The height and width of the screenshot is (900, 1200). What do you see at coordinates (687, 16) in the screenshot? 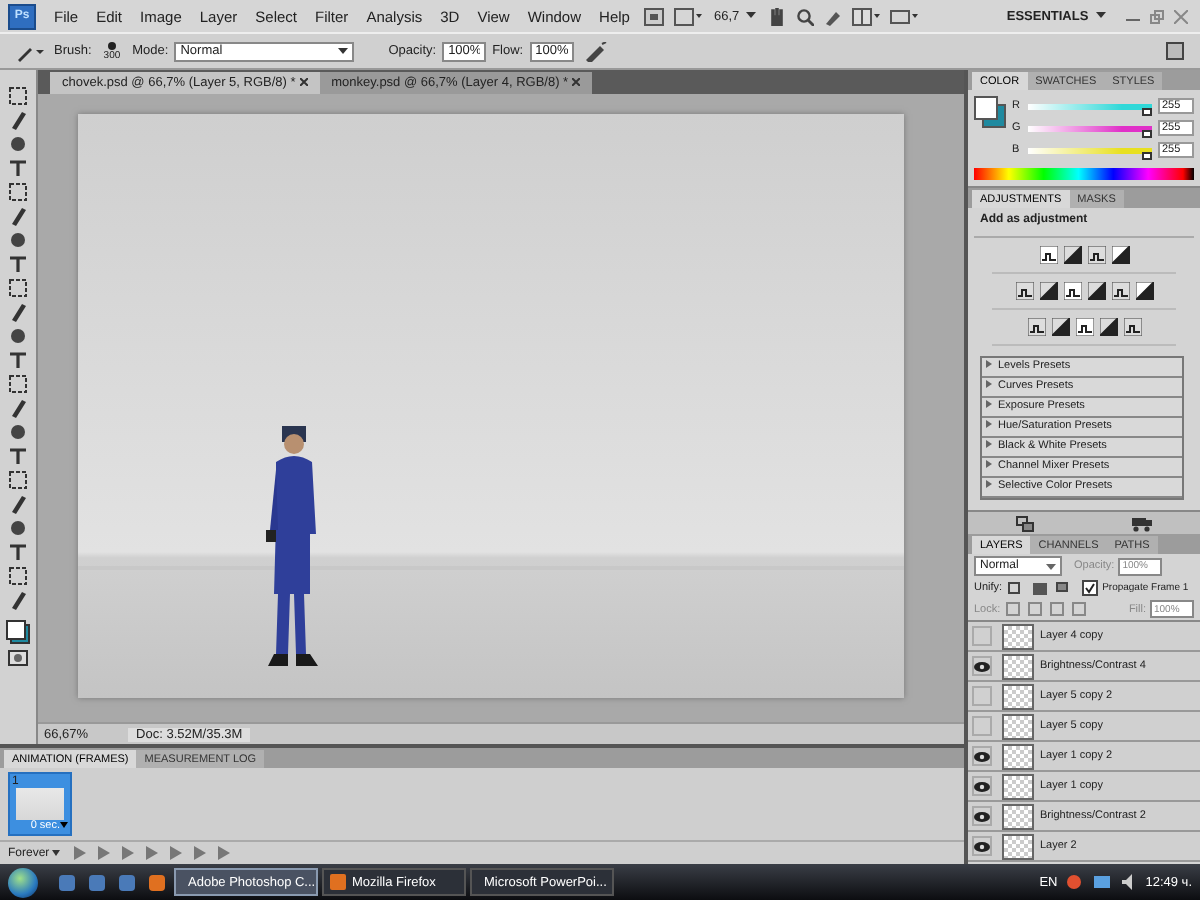
I see `view-extras-icon` at bounding box center [687, 16].